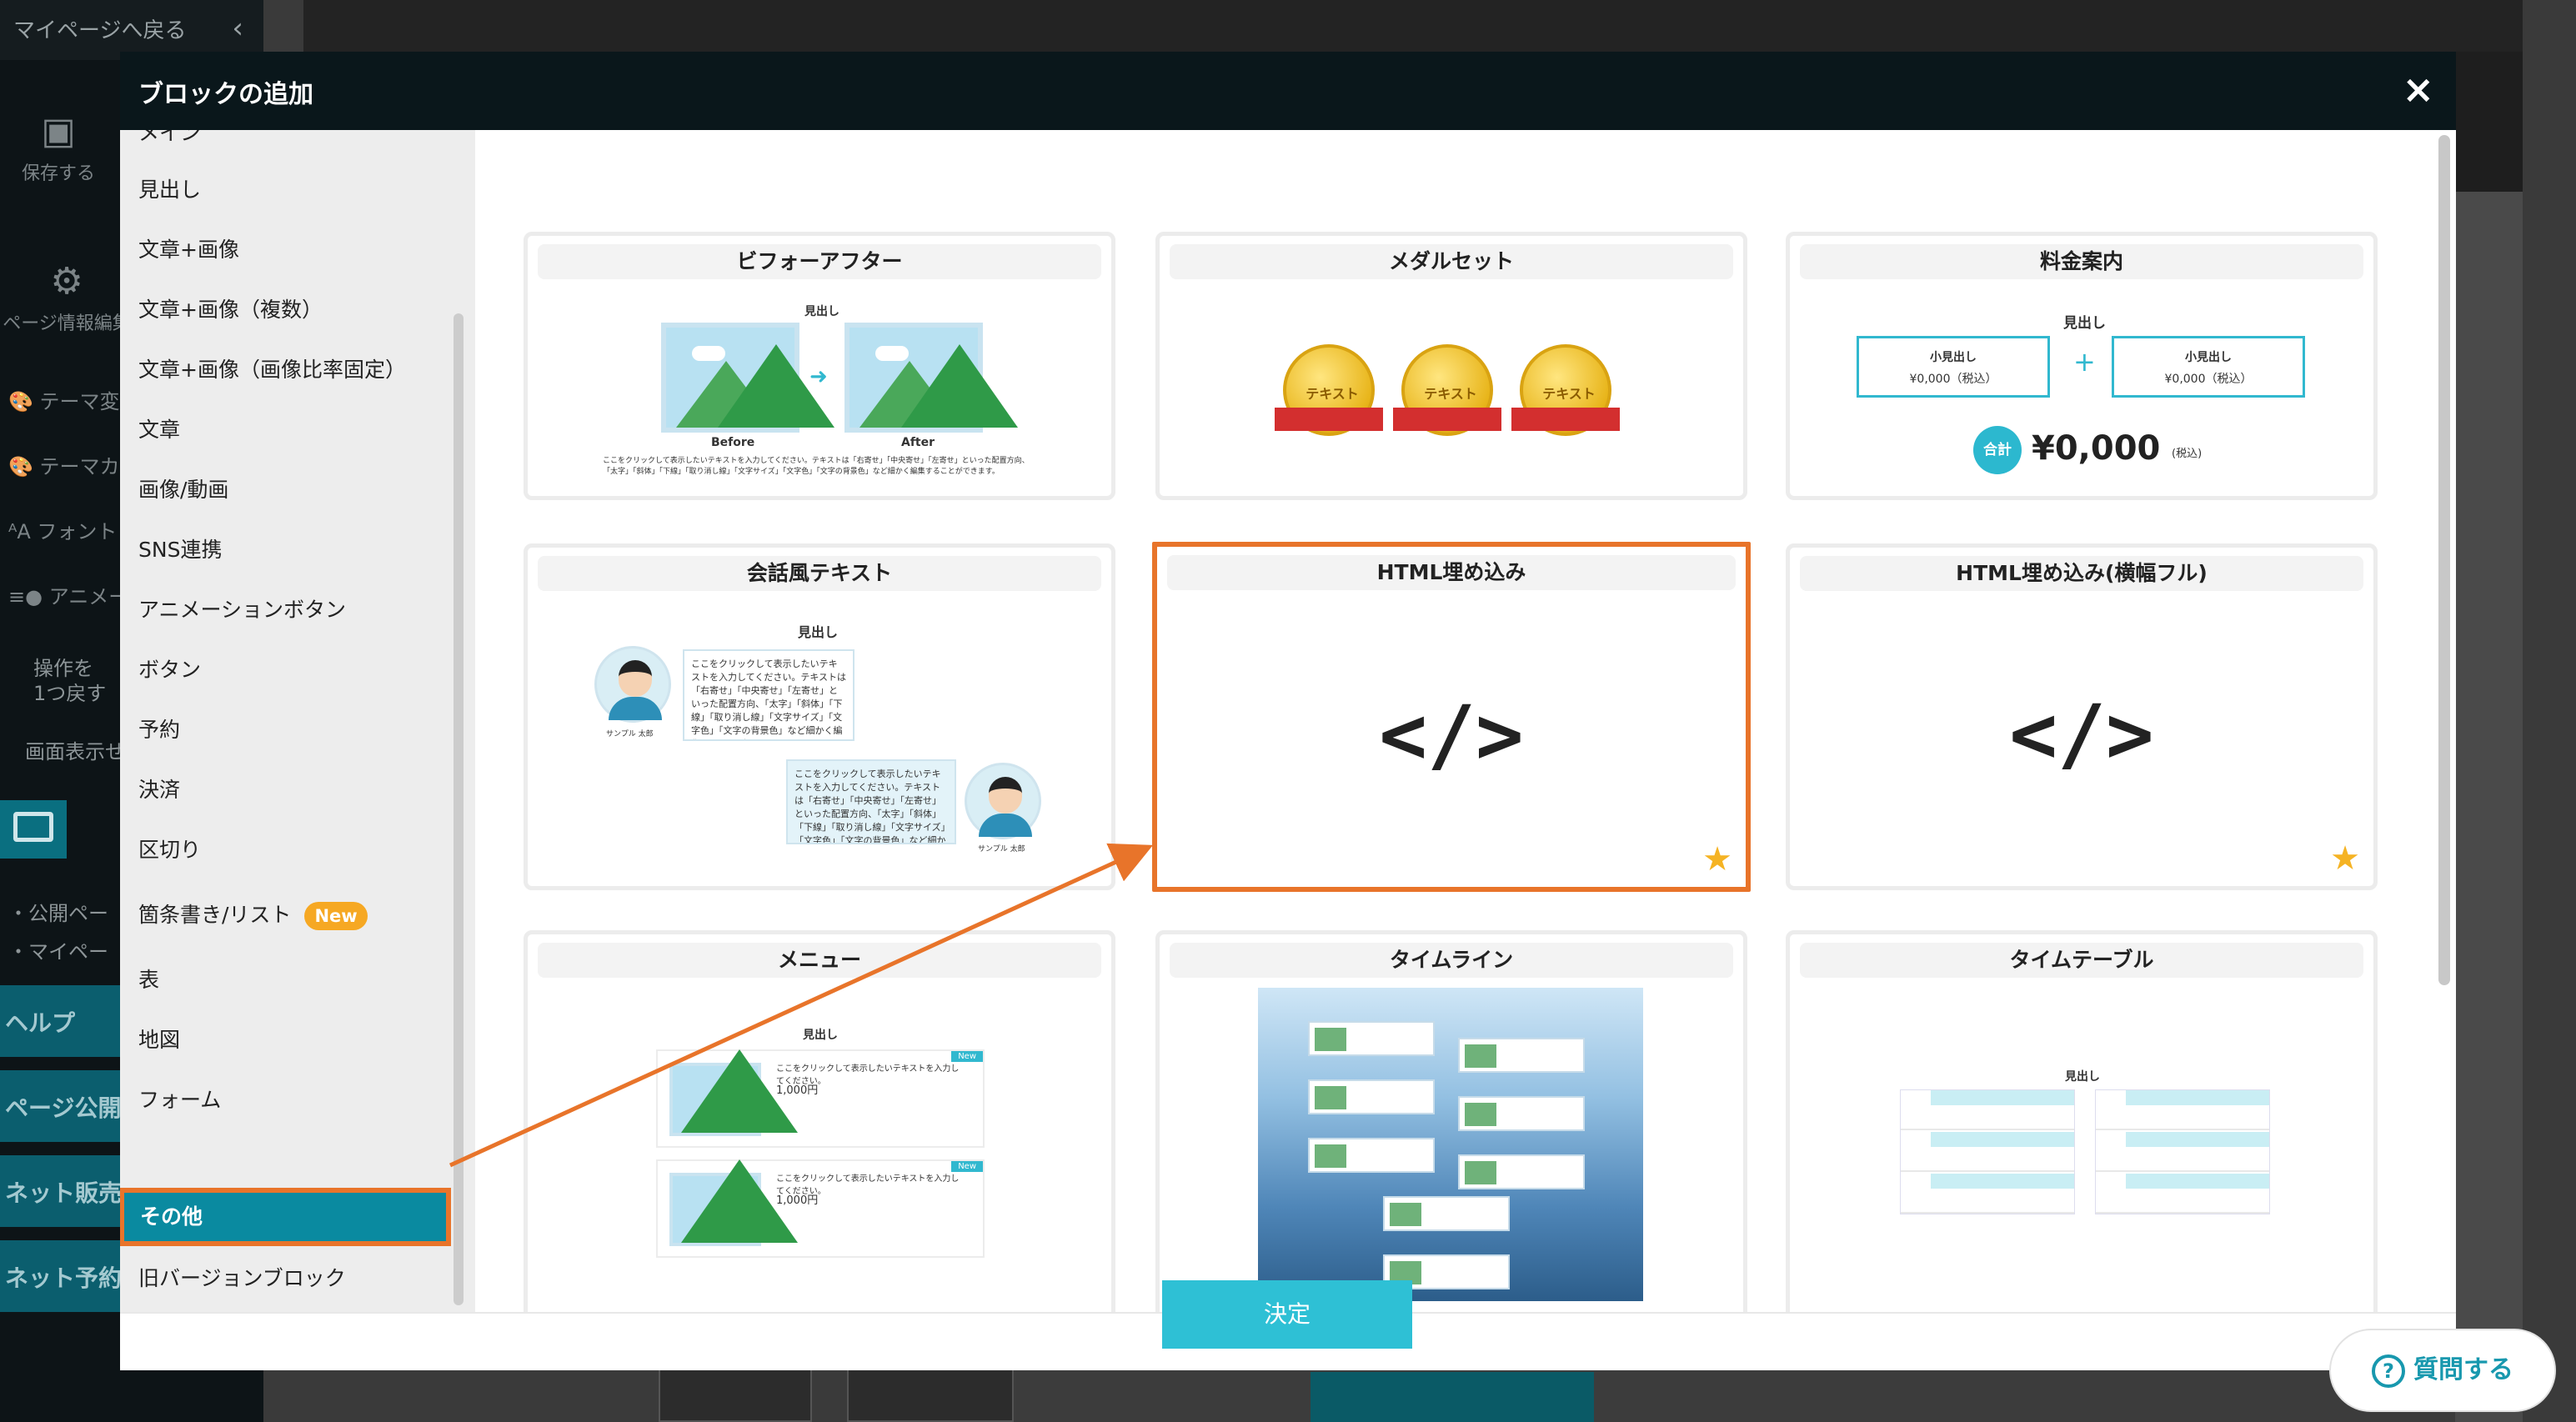  I want to click on block-card-html-embed-full: HTML埋め込み(横幅フル) </> ★, so click(2082, 717).